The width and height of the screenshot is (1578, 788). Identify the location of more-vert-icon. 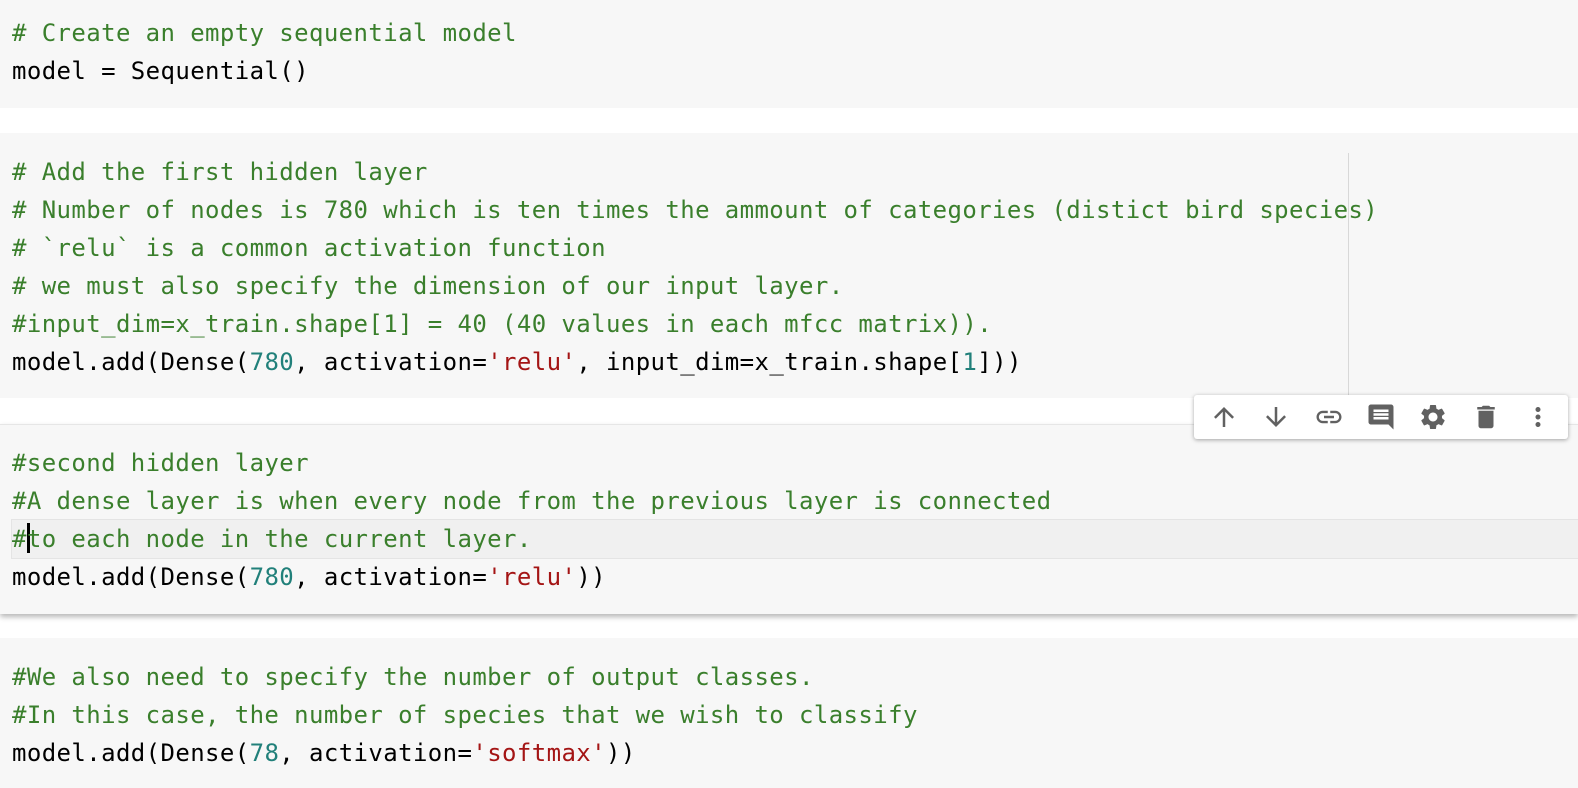
(1538, 417).